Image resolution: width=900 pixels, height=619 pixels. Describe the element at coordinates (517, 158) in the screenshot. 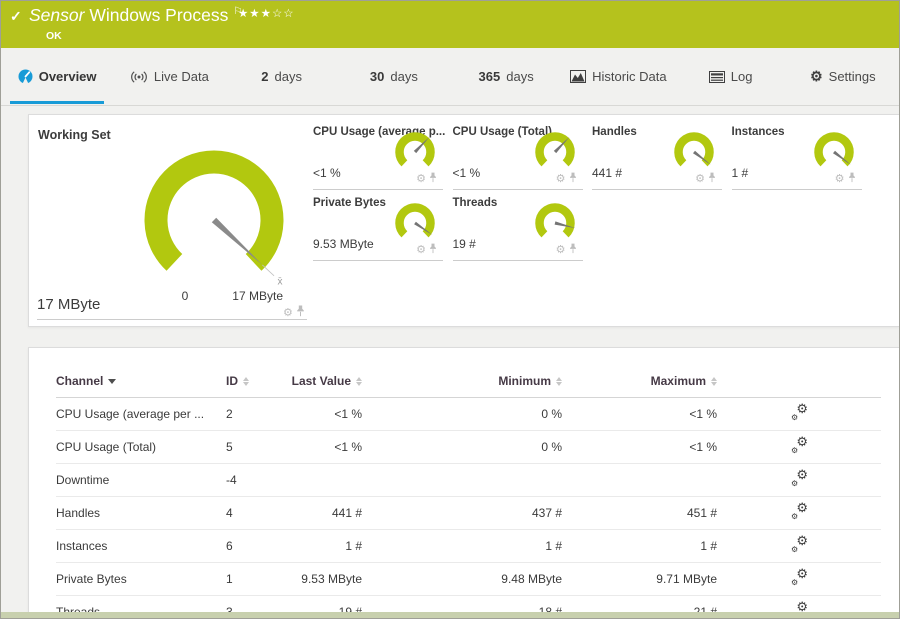

I see `gauge-tile-cpu-usage-total: CPU Usage (Total) <1 % ⚙` at that location.